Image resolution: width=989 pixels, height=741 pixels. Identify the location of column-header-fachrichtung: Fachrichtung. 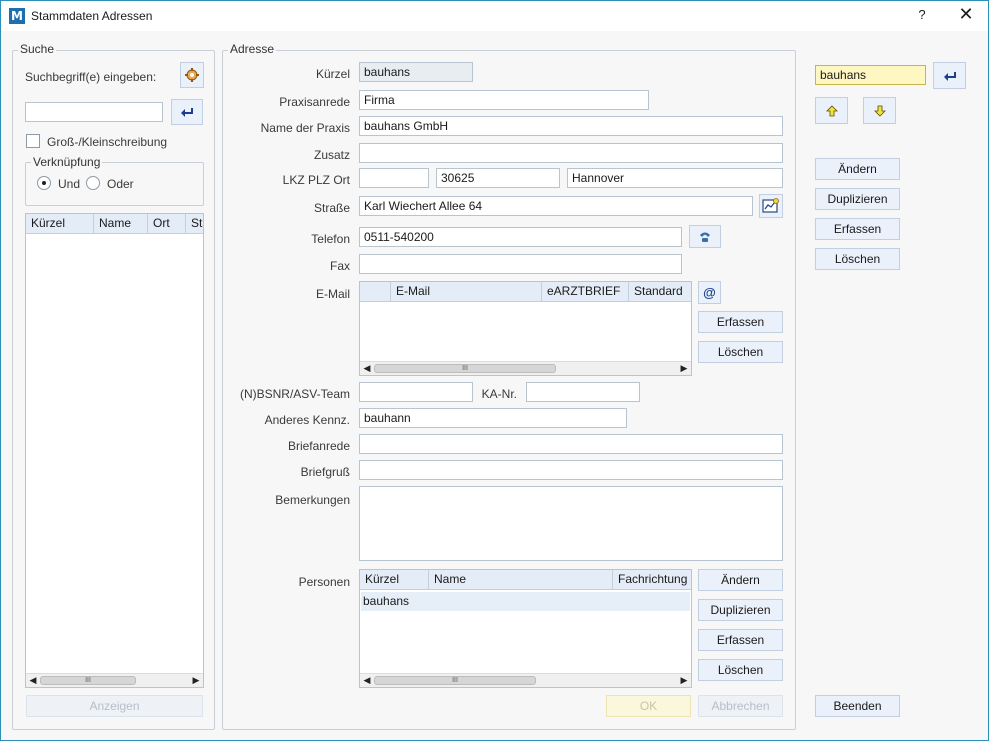
(652, 580).